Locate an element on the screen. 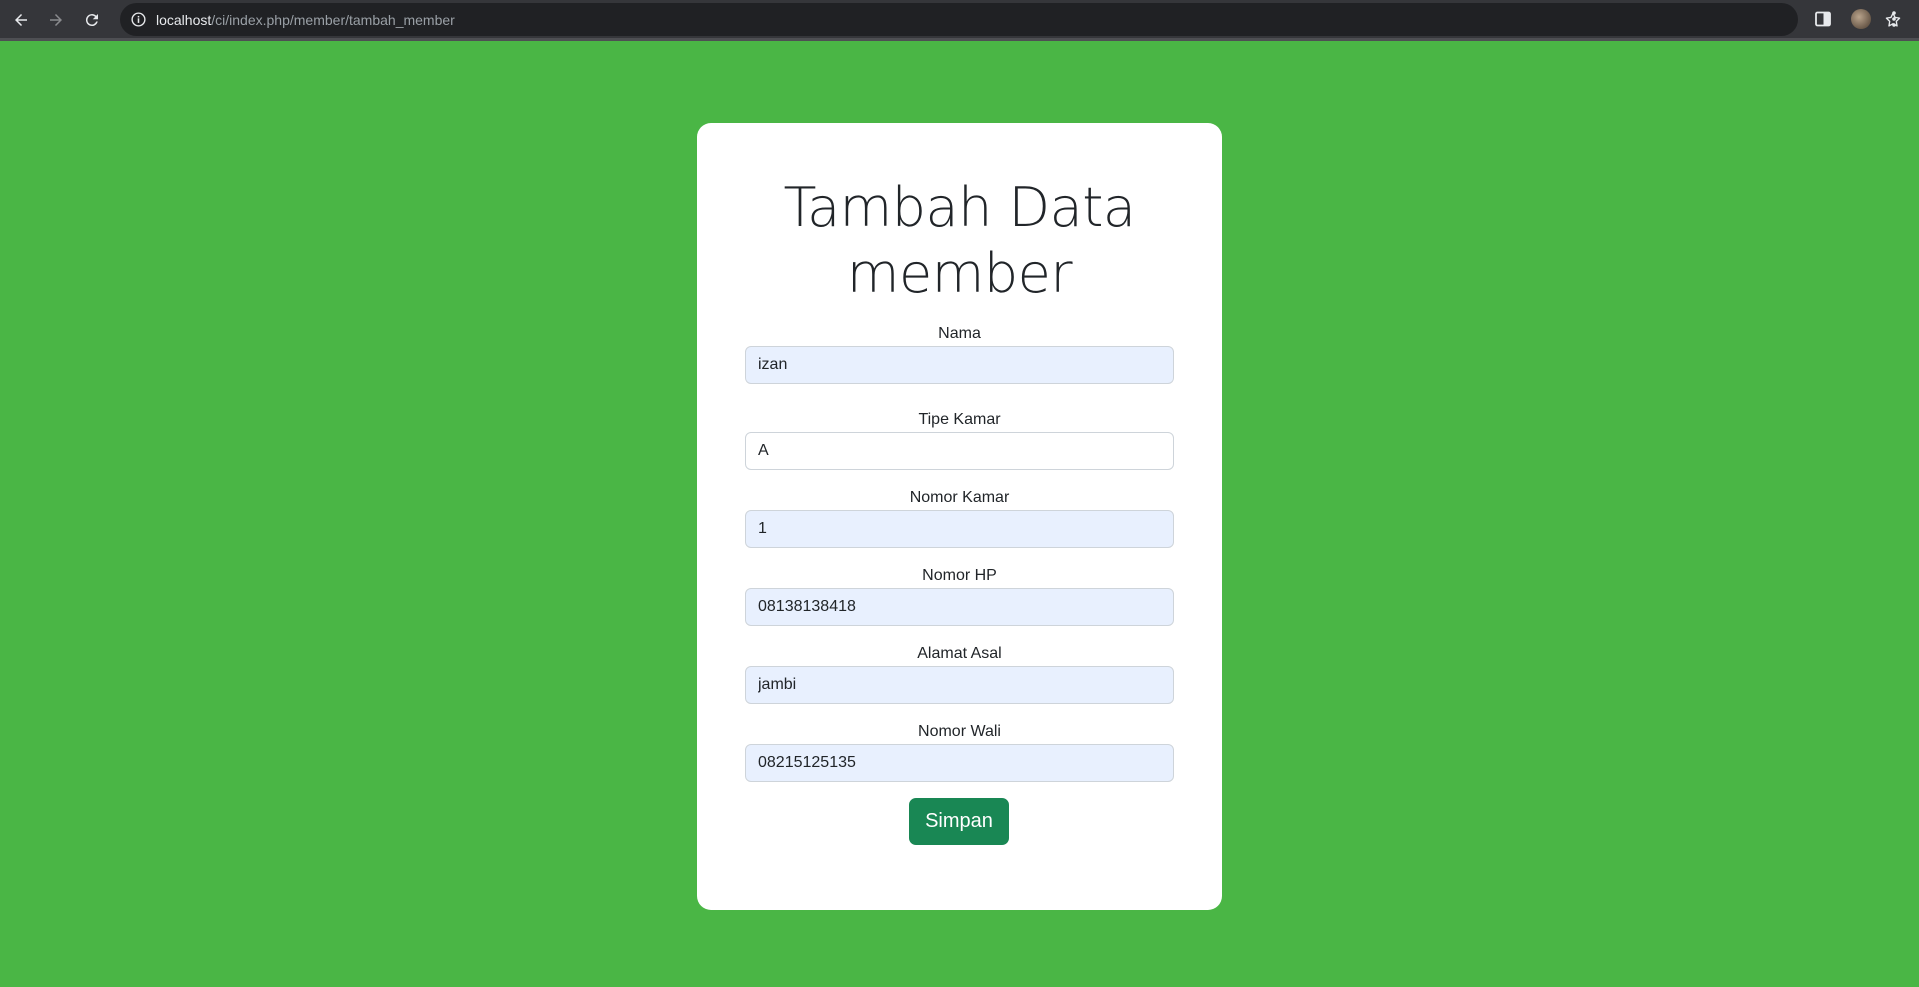 This screenshot has height=987, width=1919. tipe-kamar-input is located at coordinates (959, 451).